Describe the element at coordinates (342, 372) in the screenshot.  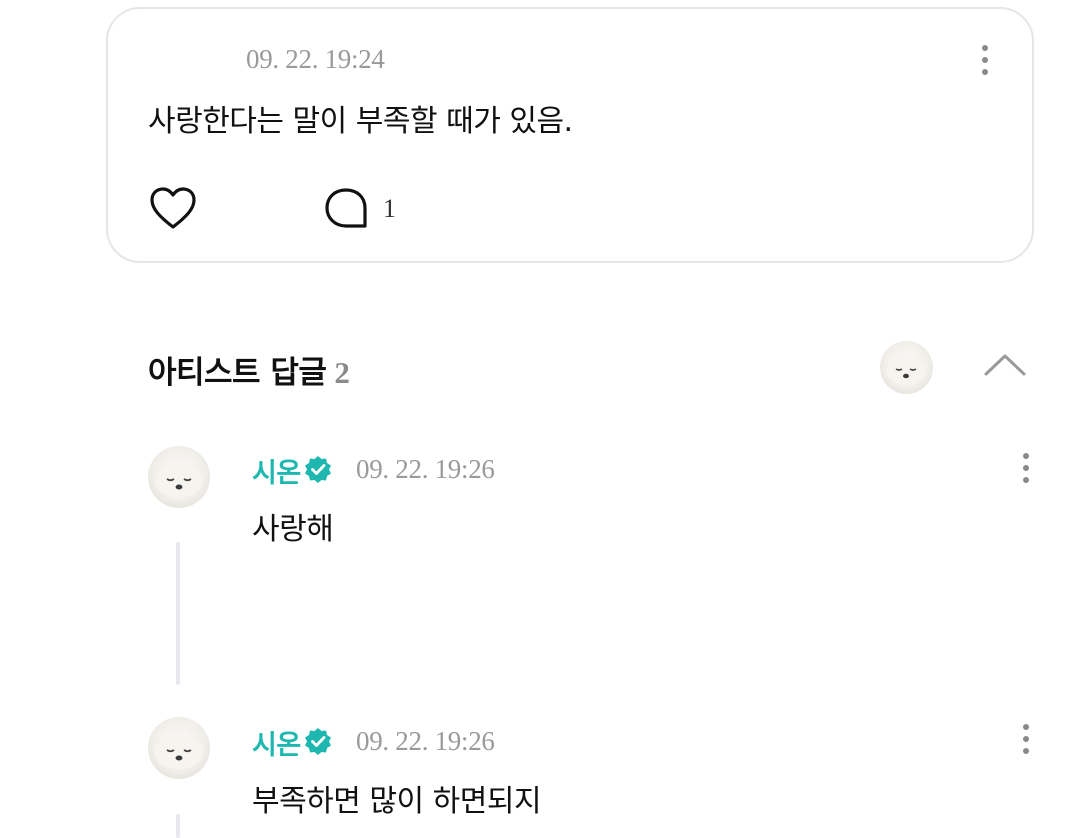
I see `artist-replies-count: 2` at that location.